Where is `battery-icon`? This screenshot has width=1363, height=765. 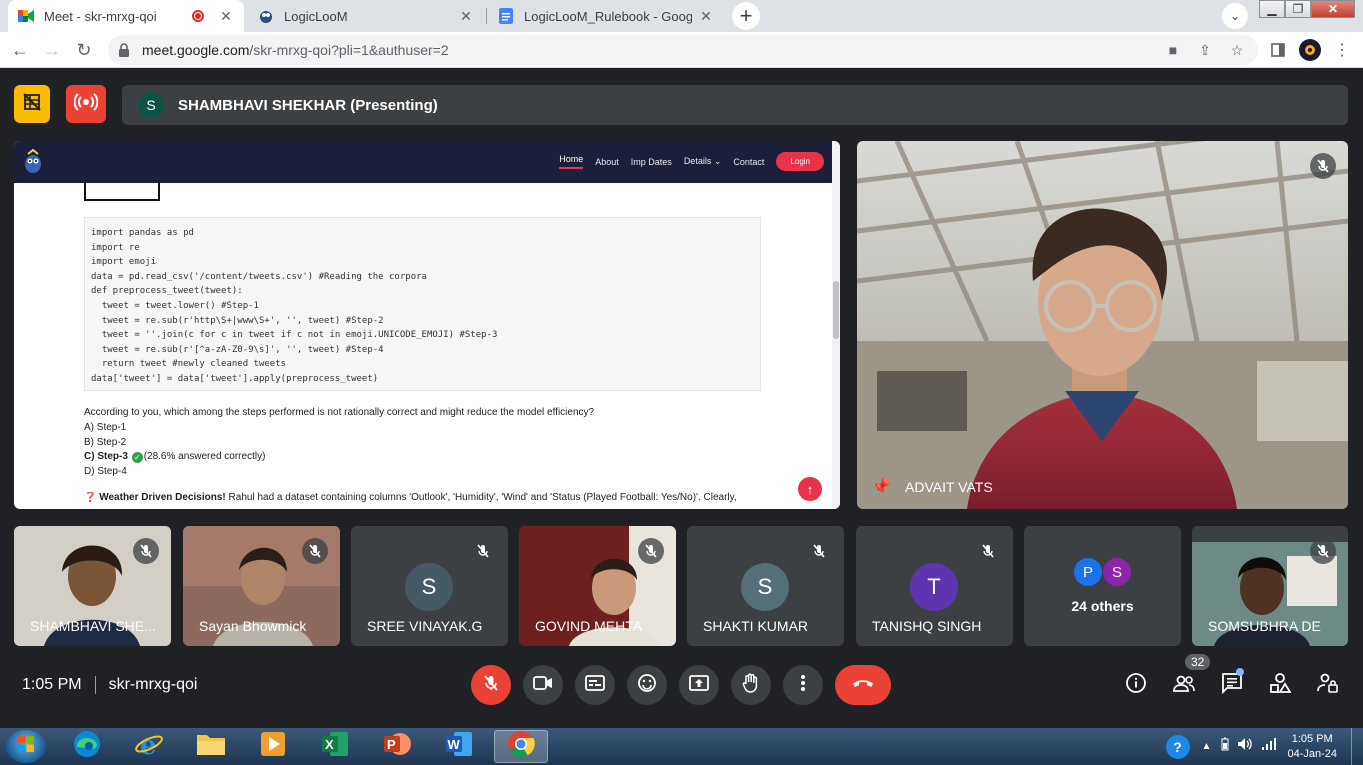 battery-icon is located at coordinates (1225, 746).